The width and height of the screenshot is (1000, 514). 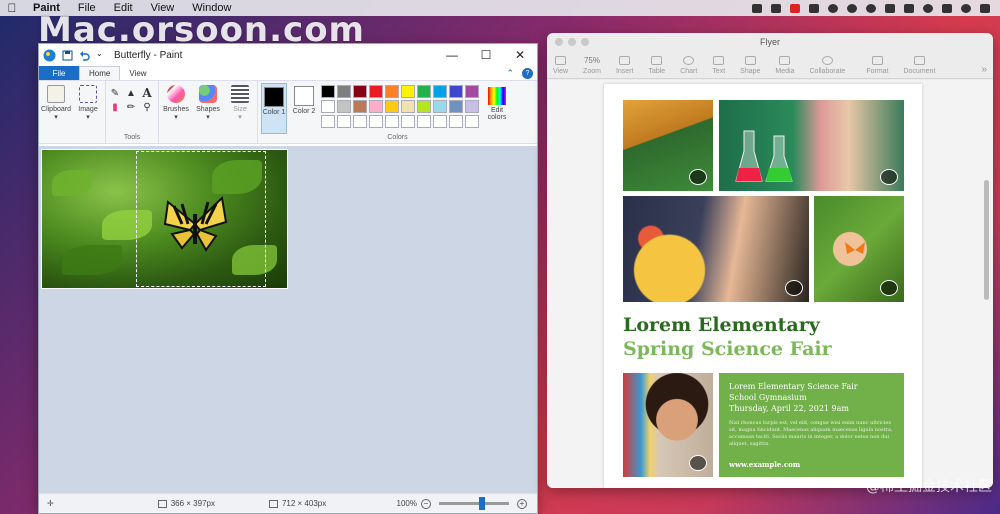 I want to click on toolbar-shape: Shape, so click(x=750, y=65).